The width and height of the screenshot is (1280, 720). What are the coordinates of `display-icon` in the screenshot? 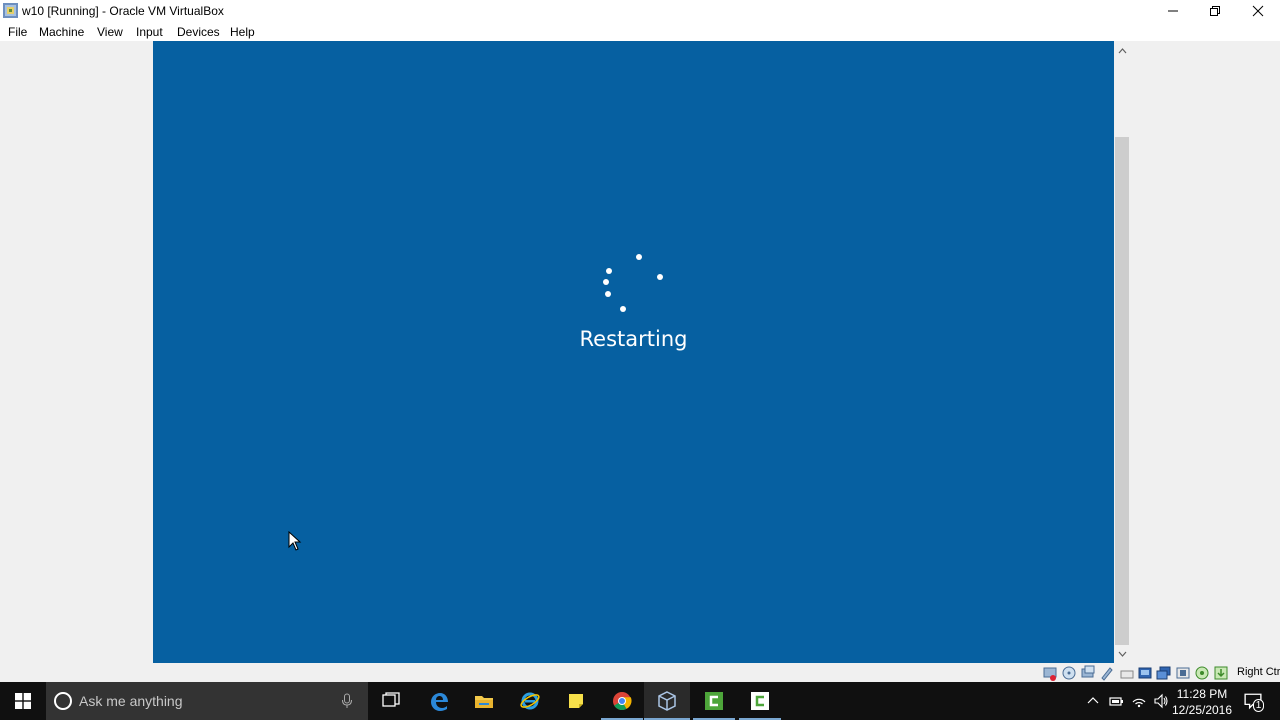 It's located at (1164, 673).